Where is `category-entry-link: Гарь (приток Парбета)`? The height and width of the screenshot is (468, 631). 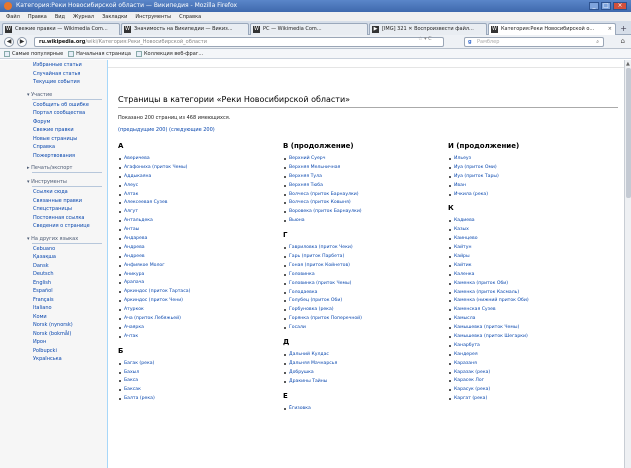 category-entry-link: Гарь (приток Парбета) is located at coordinates (373, 258).